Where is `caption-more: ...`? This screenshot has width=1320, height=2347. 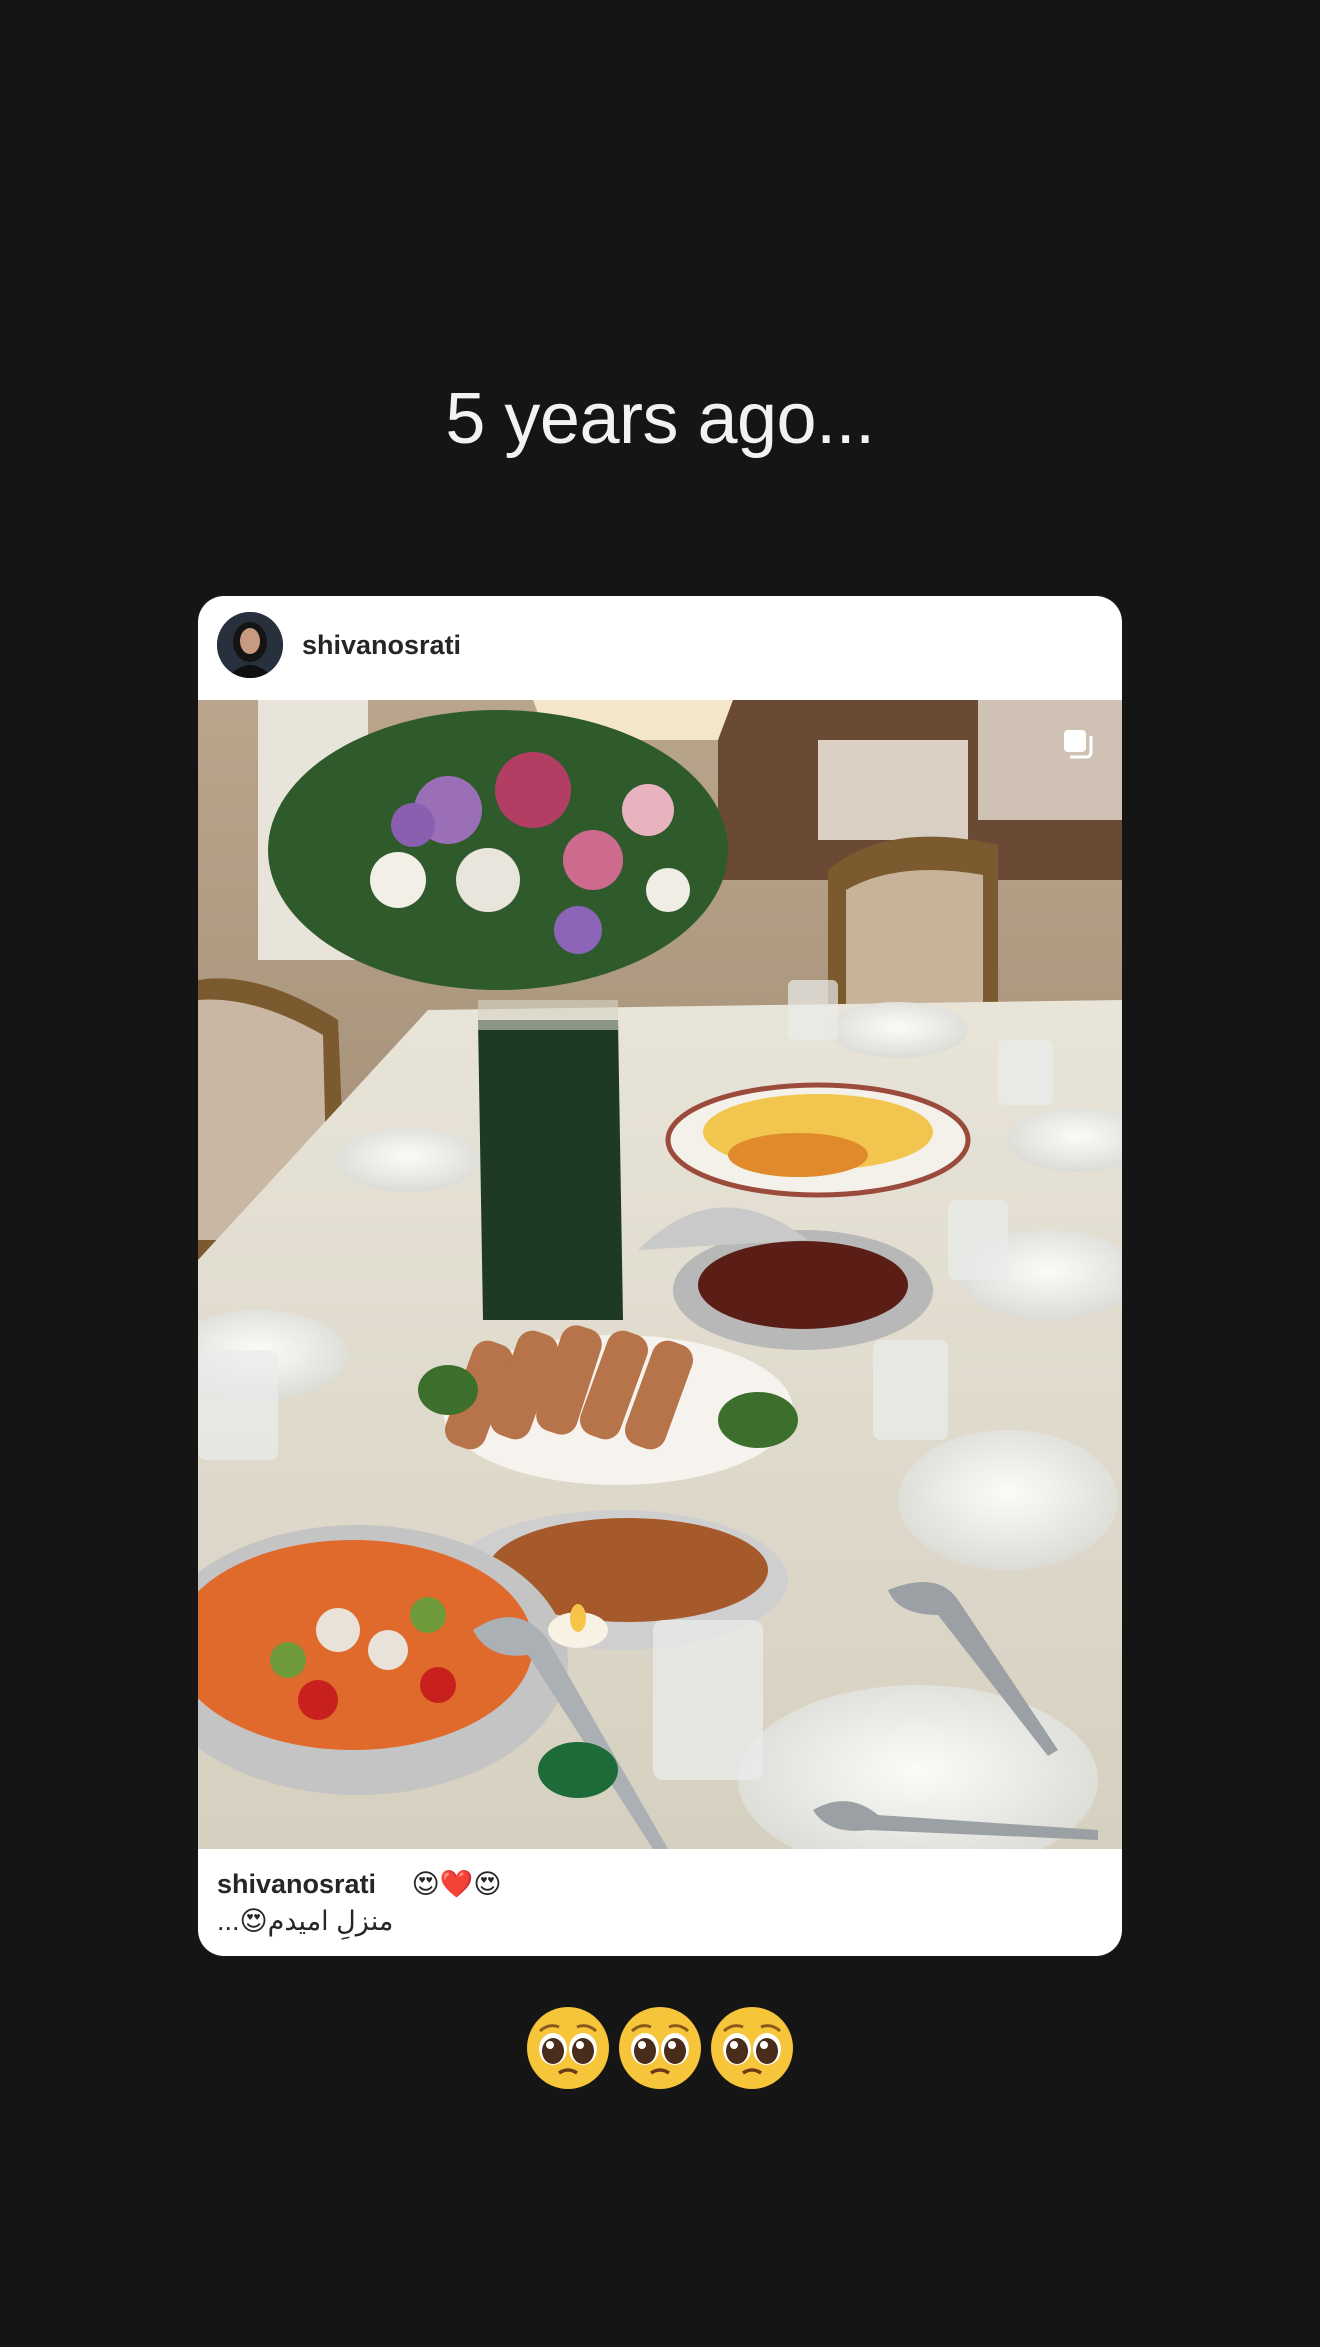 caption-more: ... is located at coordinates (228, 1921).